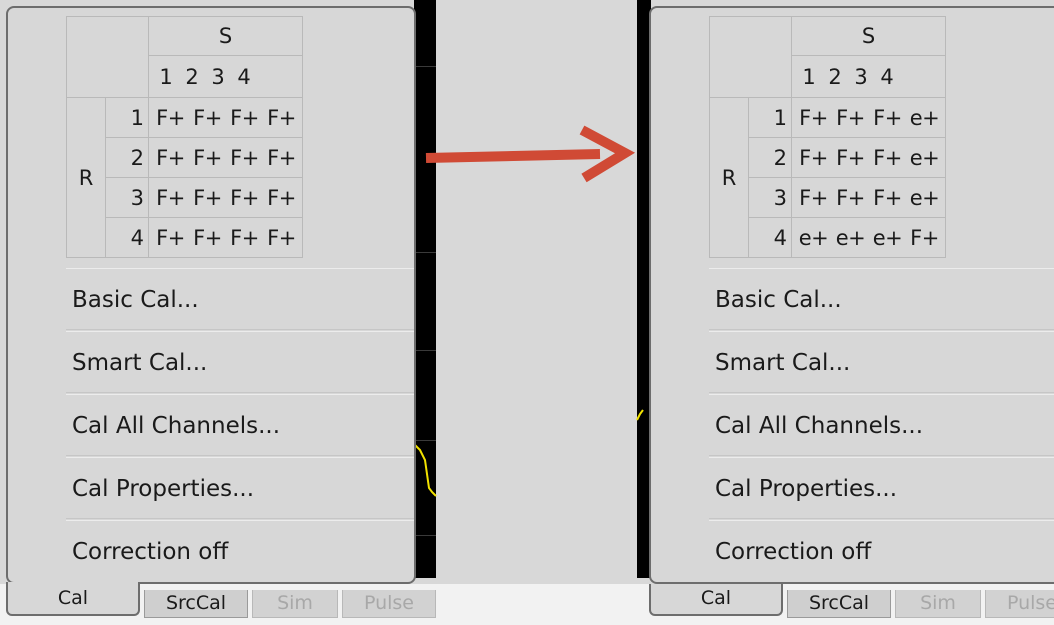 This screenshot has height=625, width=1054. I want to click on tab-bar-after: Cal SrcCal Sim Pulse, so click(851, 602).